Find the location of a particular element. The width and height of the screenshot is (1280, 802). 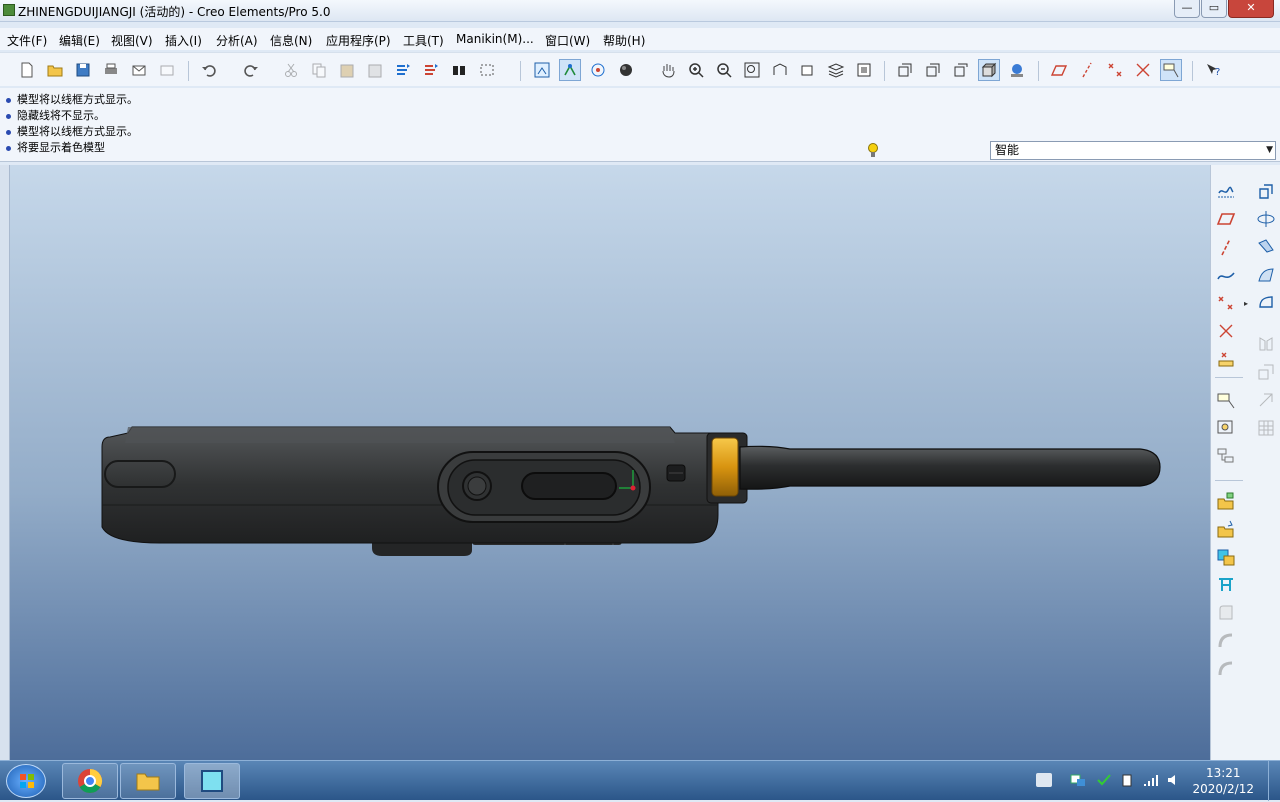

menu-window: 窗口(W) is located at coordinates (567, 40).